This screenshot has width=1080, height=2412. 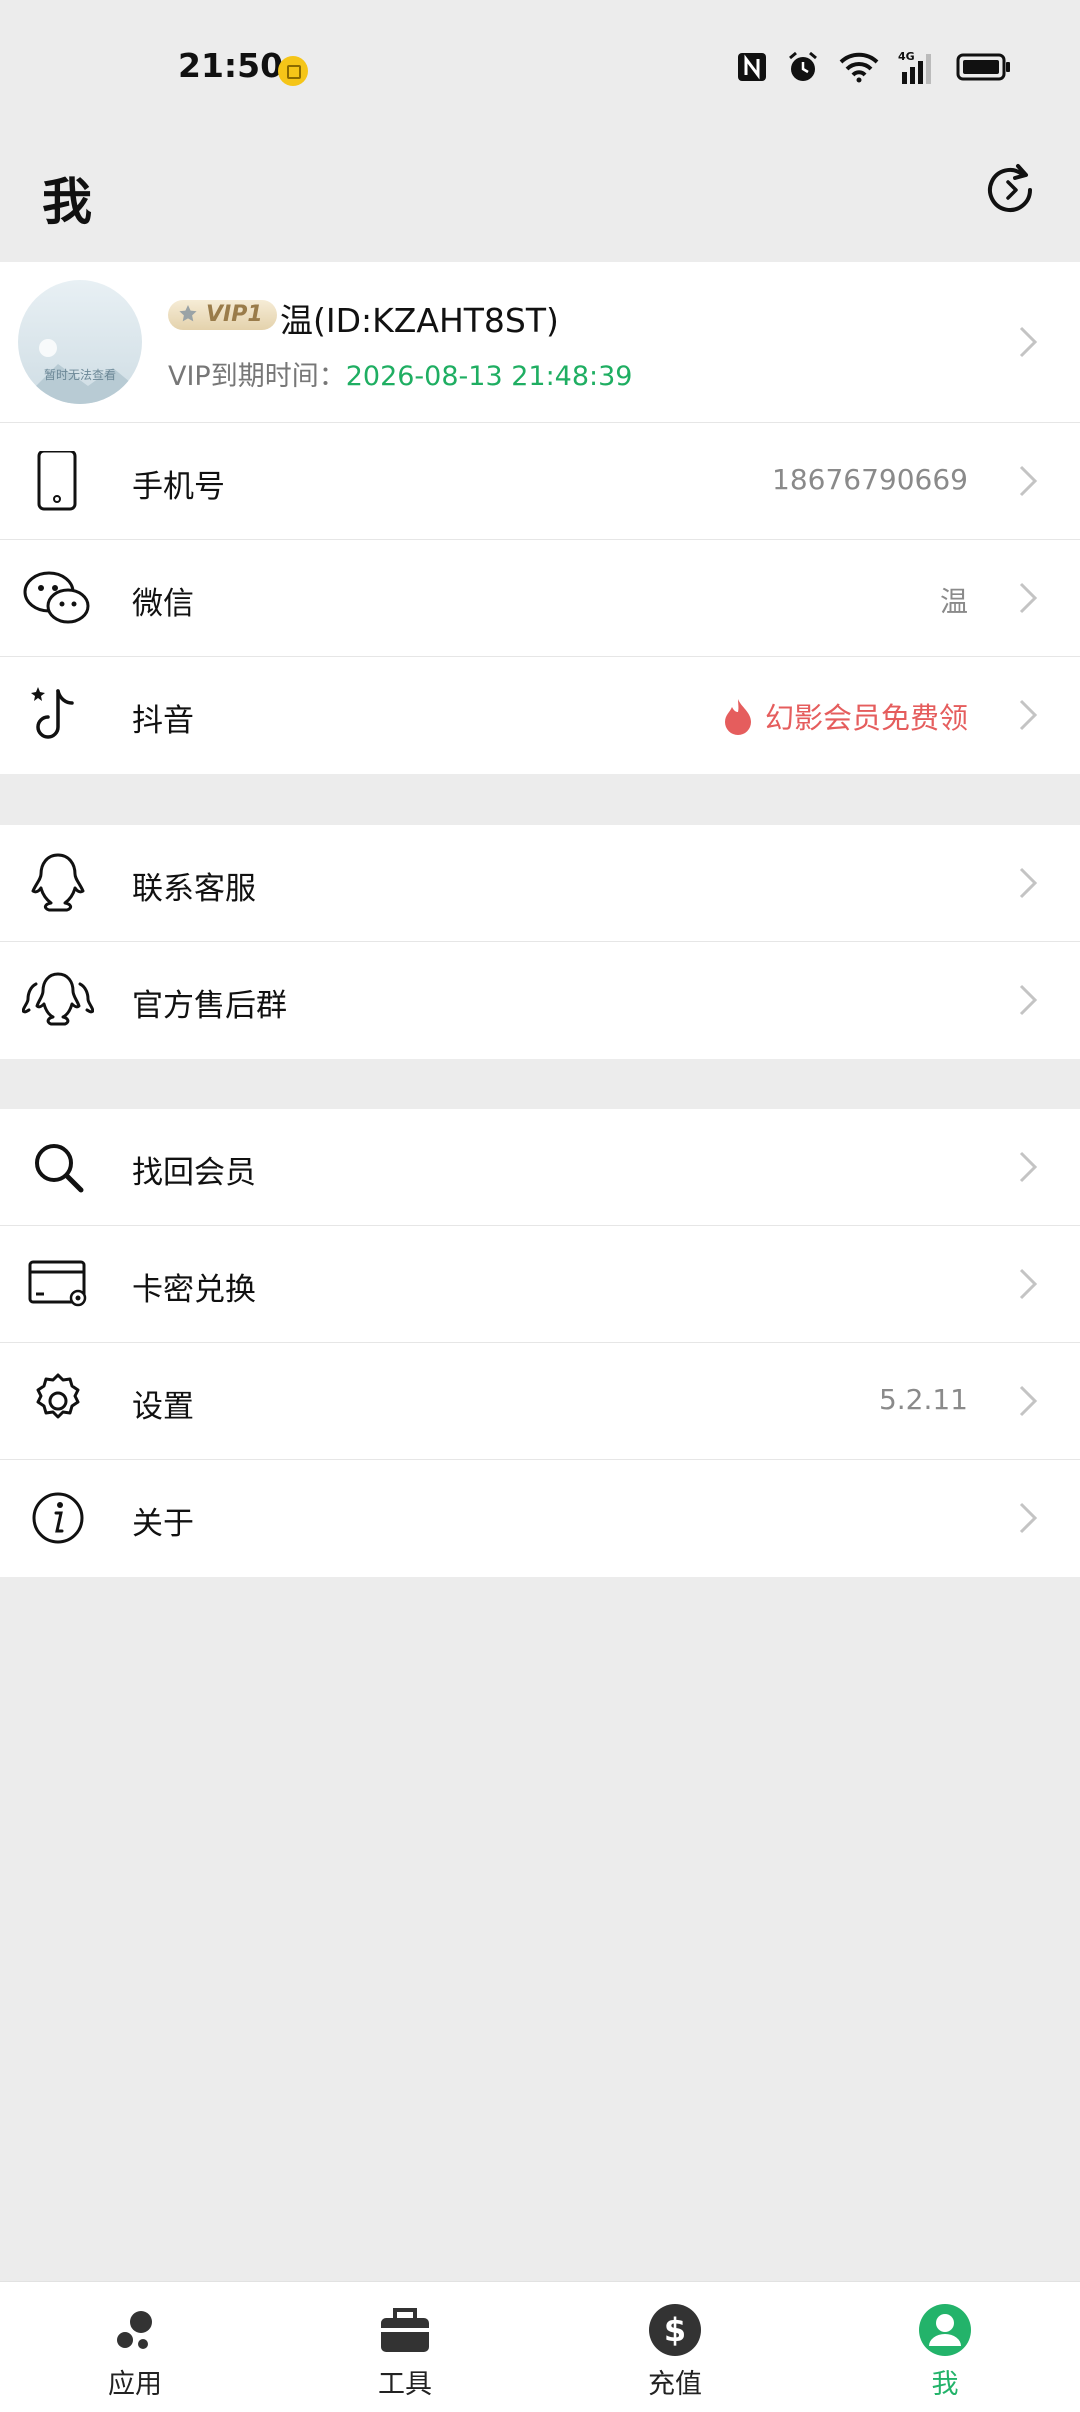 I want to click on user-name: 温(ID:KZAHT8ST), so click(x=419, y=320).